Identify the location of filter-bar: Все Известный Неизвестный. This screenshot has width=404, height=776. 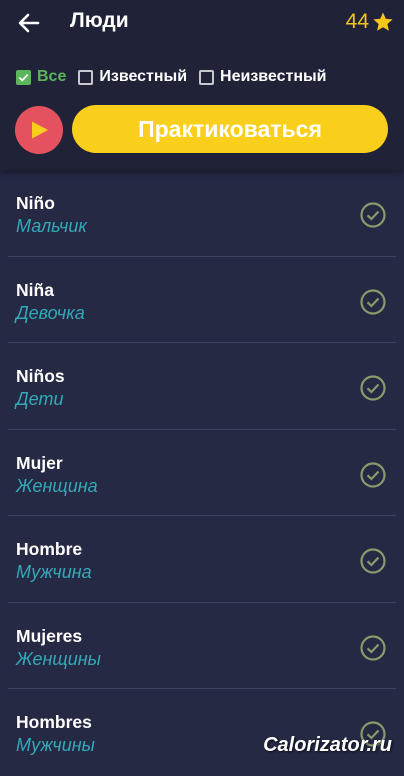
(177, 77).